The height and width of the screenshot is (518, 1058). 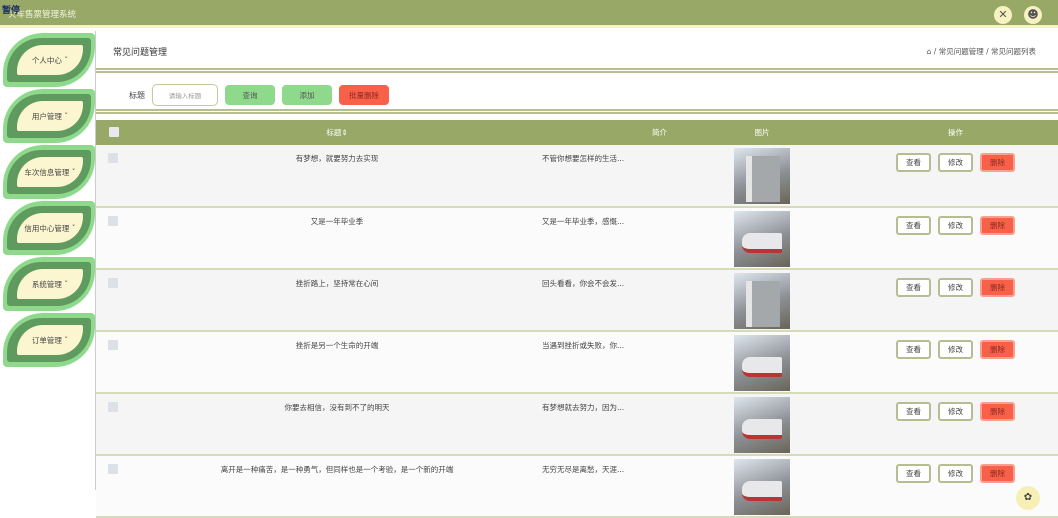 I want to click on table-row: 挫折路上，坚持常在心间 回头看看，你会不会发... 查看 修改 删除, so click(x=577, y=300).